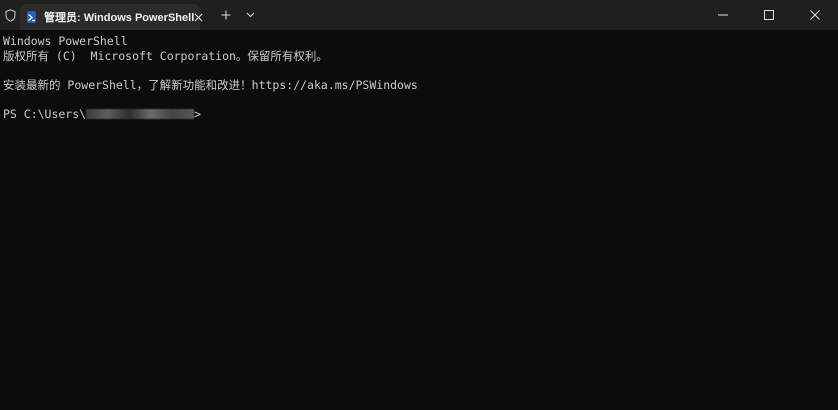 This screenshot has width=838, height=410. I want to click on maximize-icon, so click(769, 15).